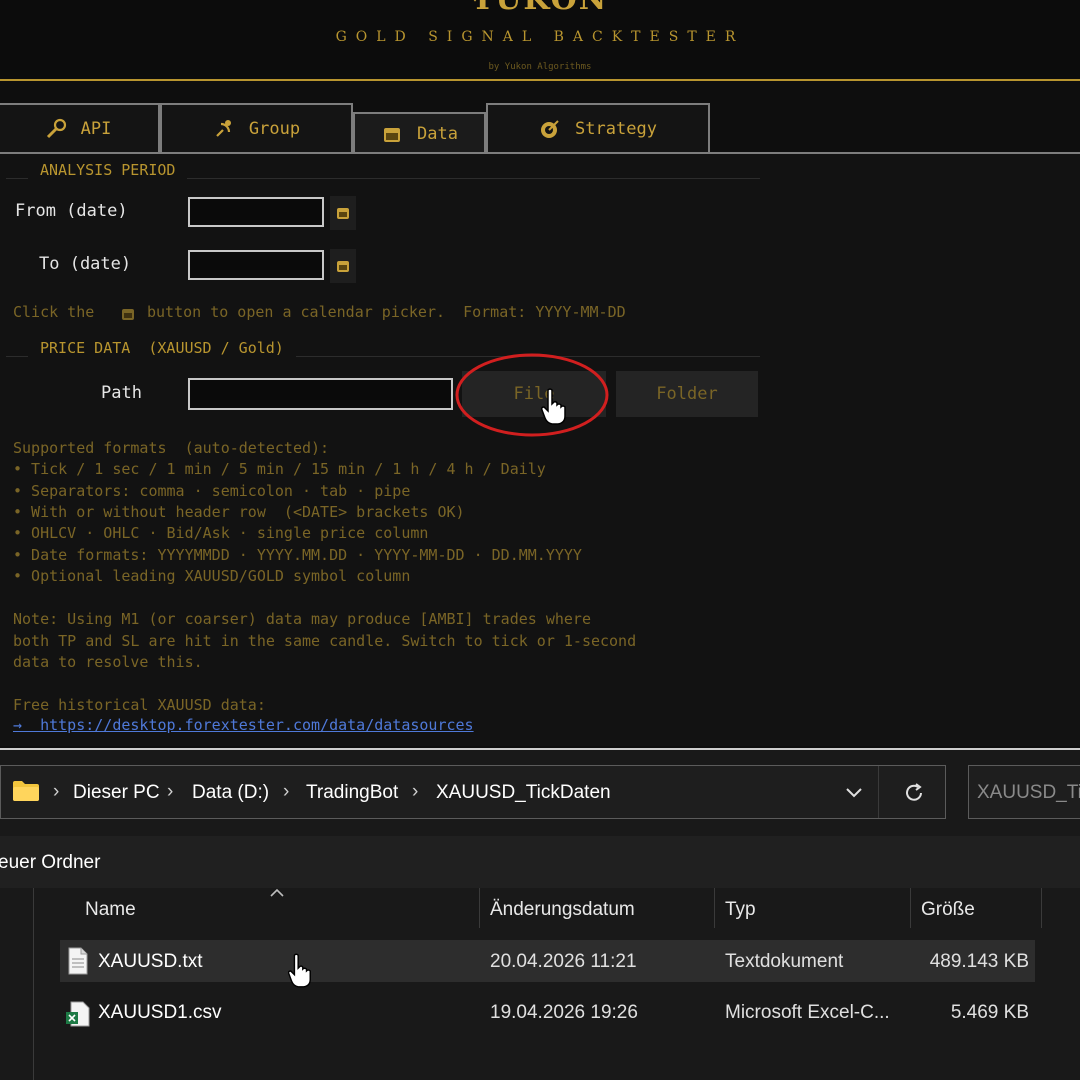  What do you see at coordinates (563, 961) in the screenshot?
I see `file-modified: 20.04.2026 11:21` at bounding box center [563, 961].